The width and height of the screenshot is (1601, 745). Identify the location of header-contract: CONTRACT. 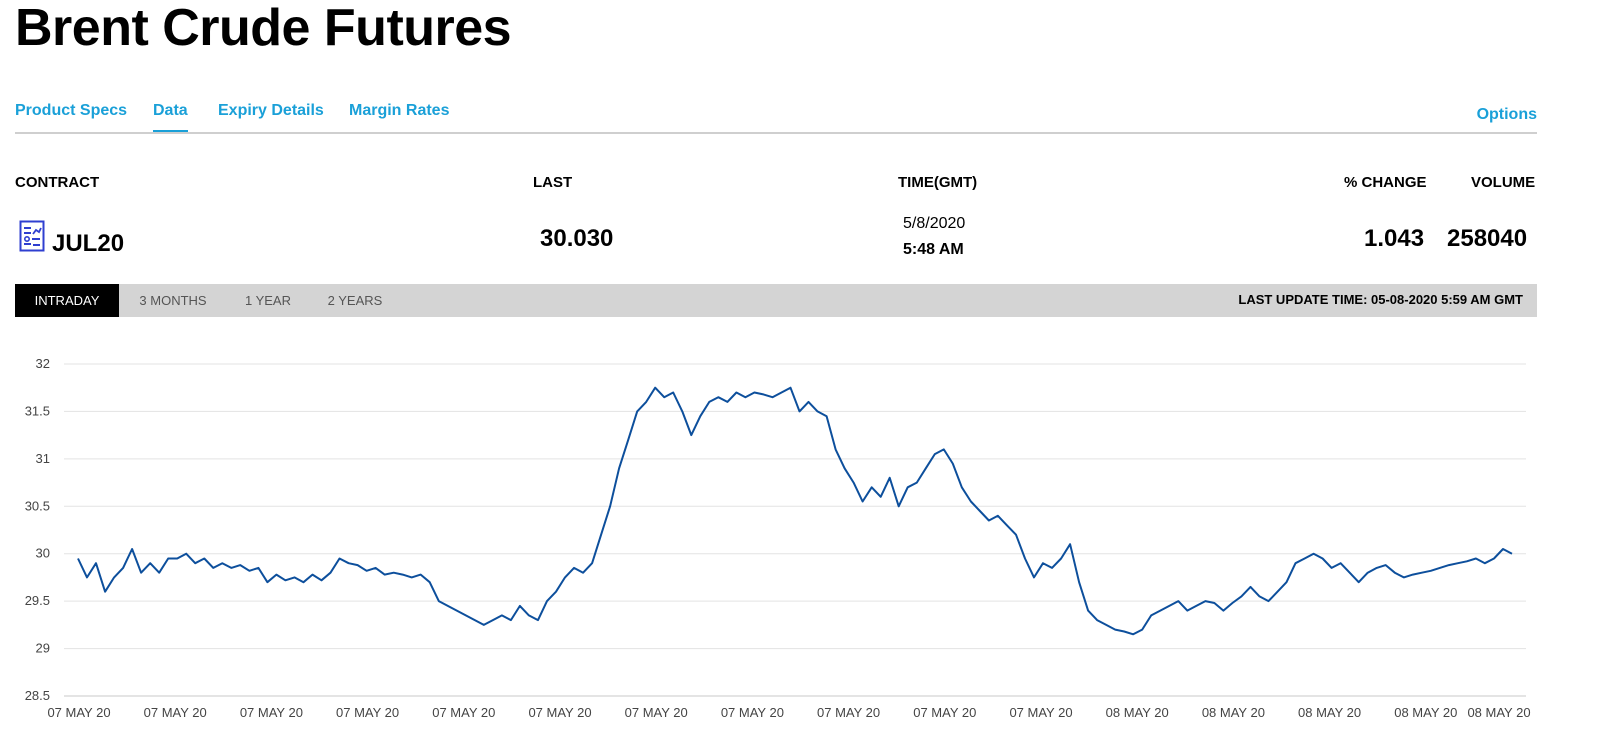
(57, 182).